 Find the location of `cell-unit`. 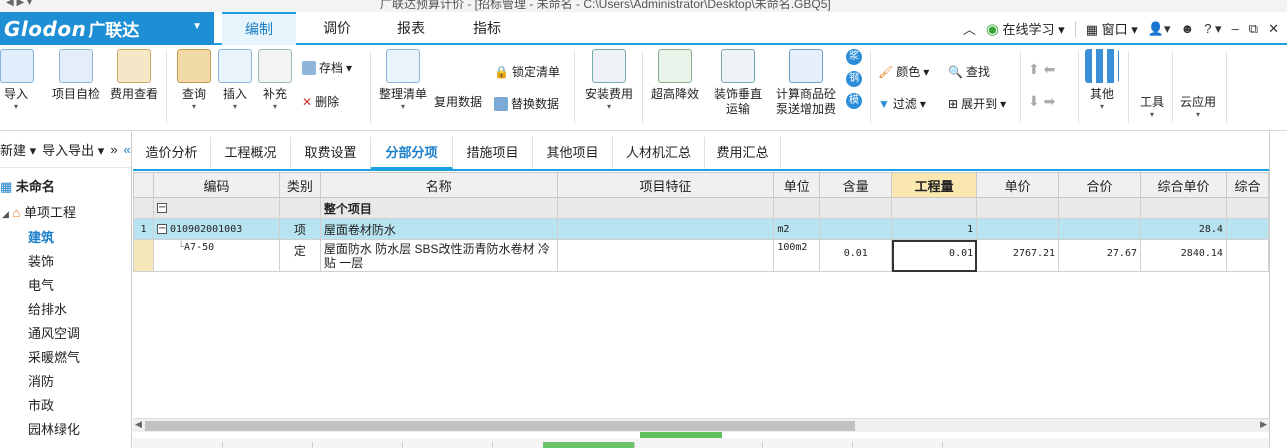

cell-unit is located at coordinates (797, 208).